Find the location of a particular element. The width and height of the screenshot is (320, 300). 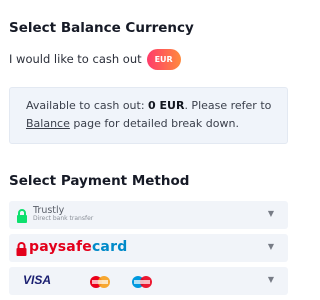

visa-logo: VISA is located at coordinates (37, 280).